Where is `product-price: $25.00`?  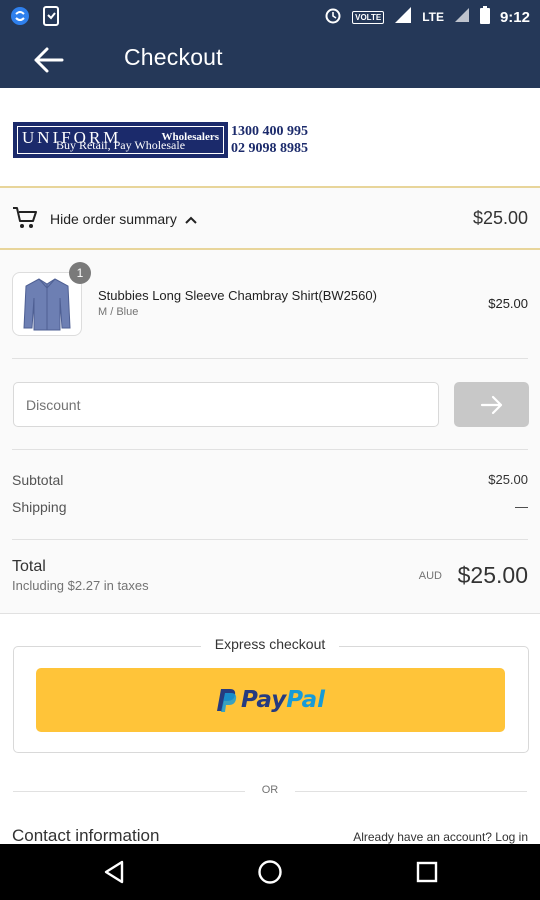
product-price: $25.00 is located at coordinates (508, 303).